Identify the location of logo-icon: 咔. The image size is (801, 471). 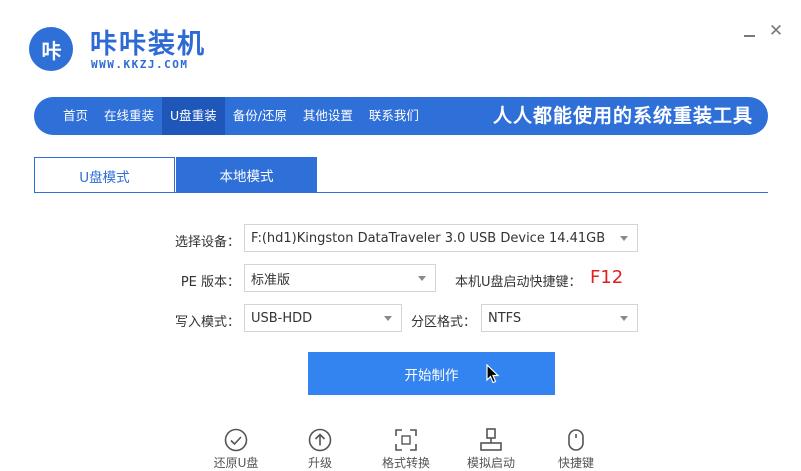
(51, 49).